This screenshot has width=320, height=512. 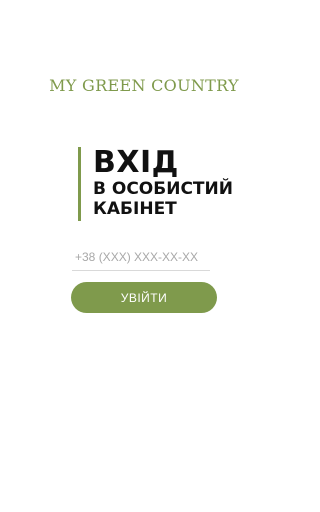 What do you see at coordinates (144, 85) in the screenshot?
I see `brand-logo: MY GREEN COUNTRY` at bounding box center [144, 85].